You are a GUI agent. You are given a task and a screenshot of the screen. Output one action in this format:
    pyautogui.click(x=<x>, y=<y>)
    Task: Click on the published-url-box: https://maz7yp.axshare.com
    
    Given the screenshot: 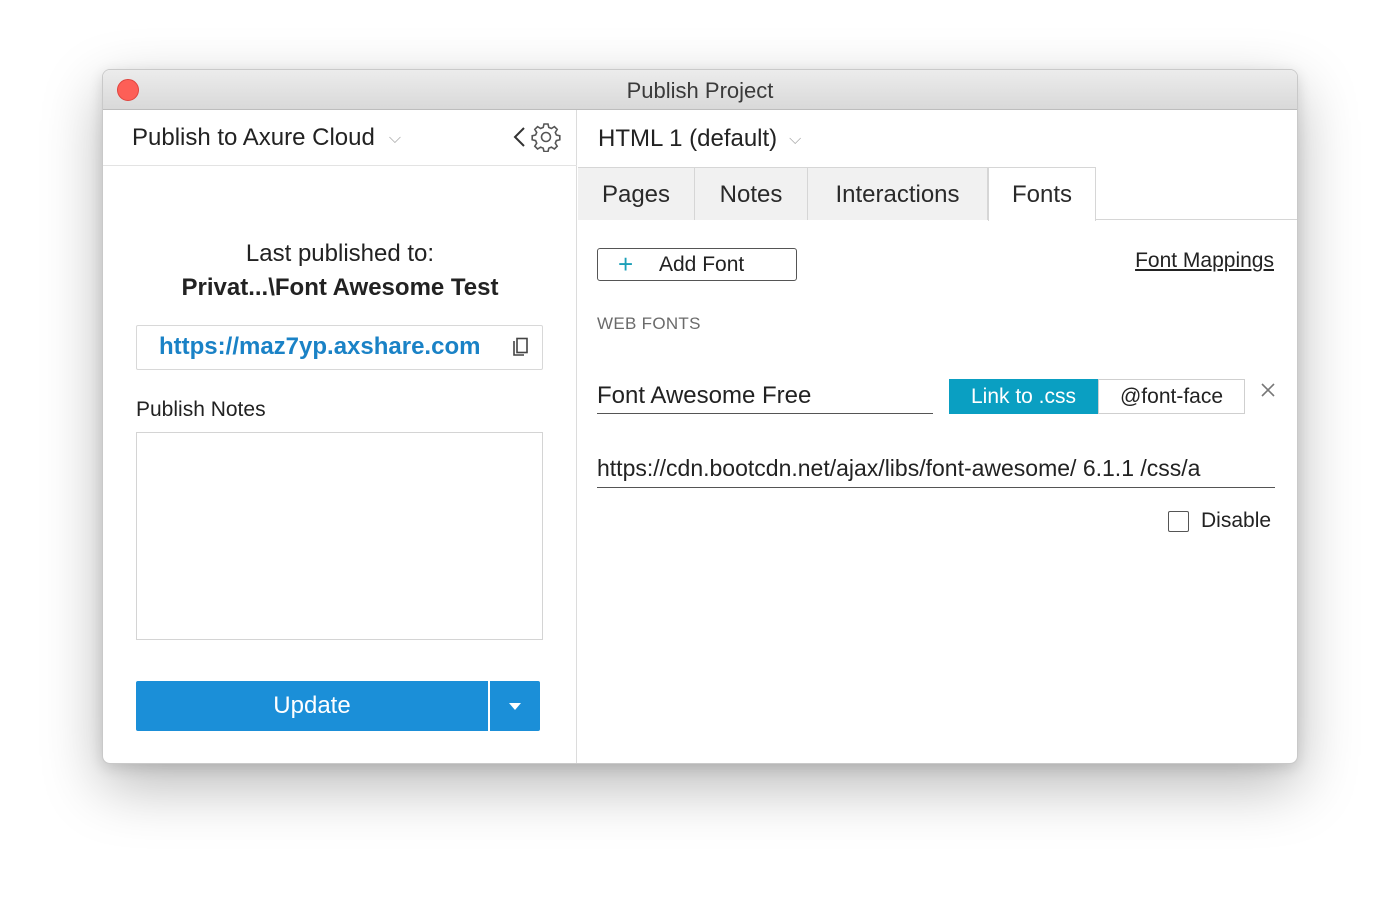 What is the action you would take?
    pyautogui.click(x=339, y=347)
    